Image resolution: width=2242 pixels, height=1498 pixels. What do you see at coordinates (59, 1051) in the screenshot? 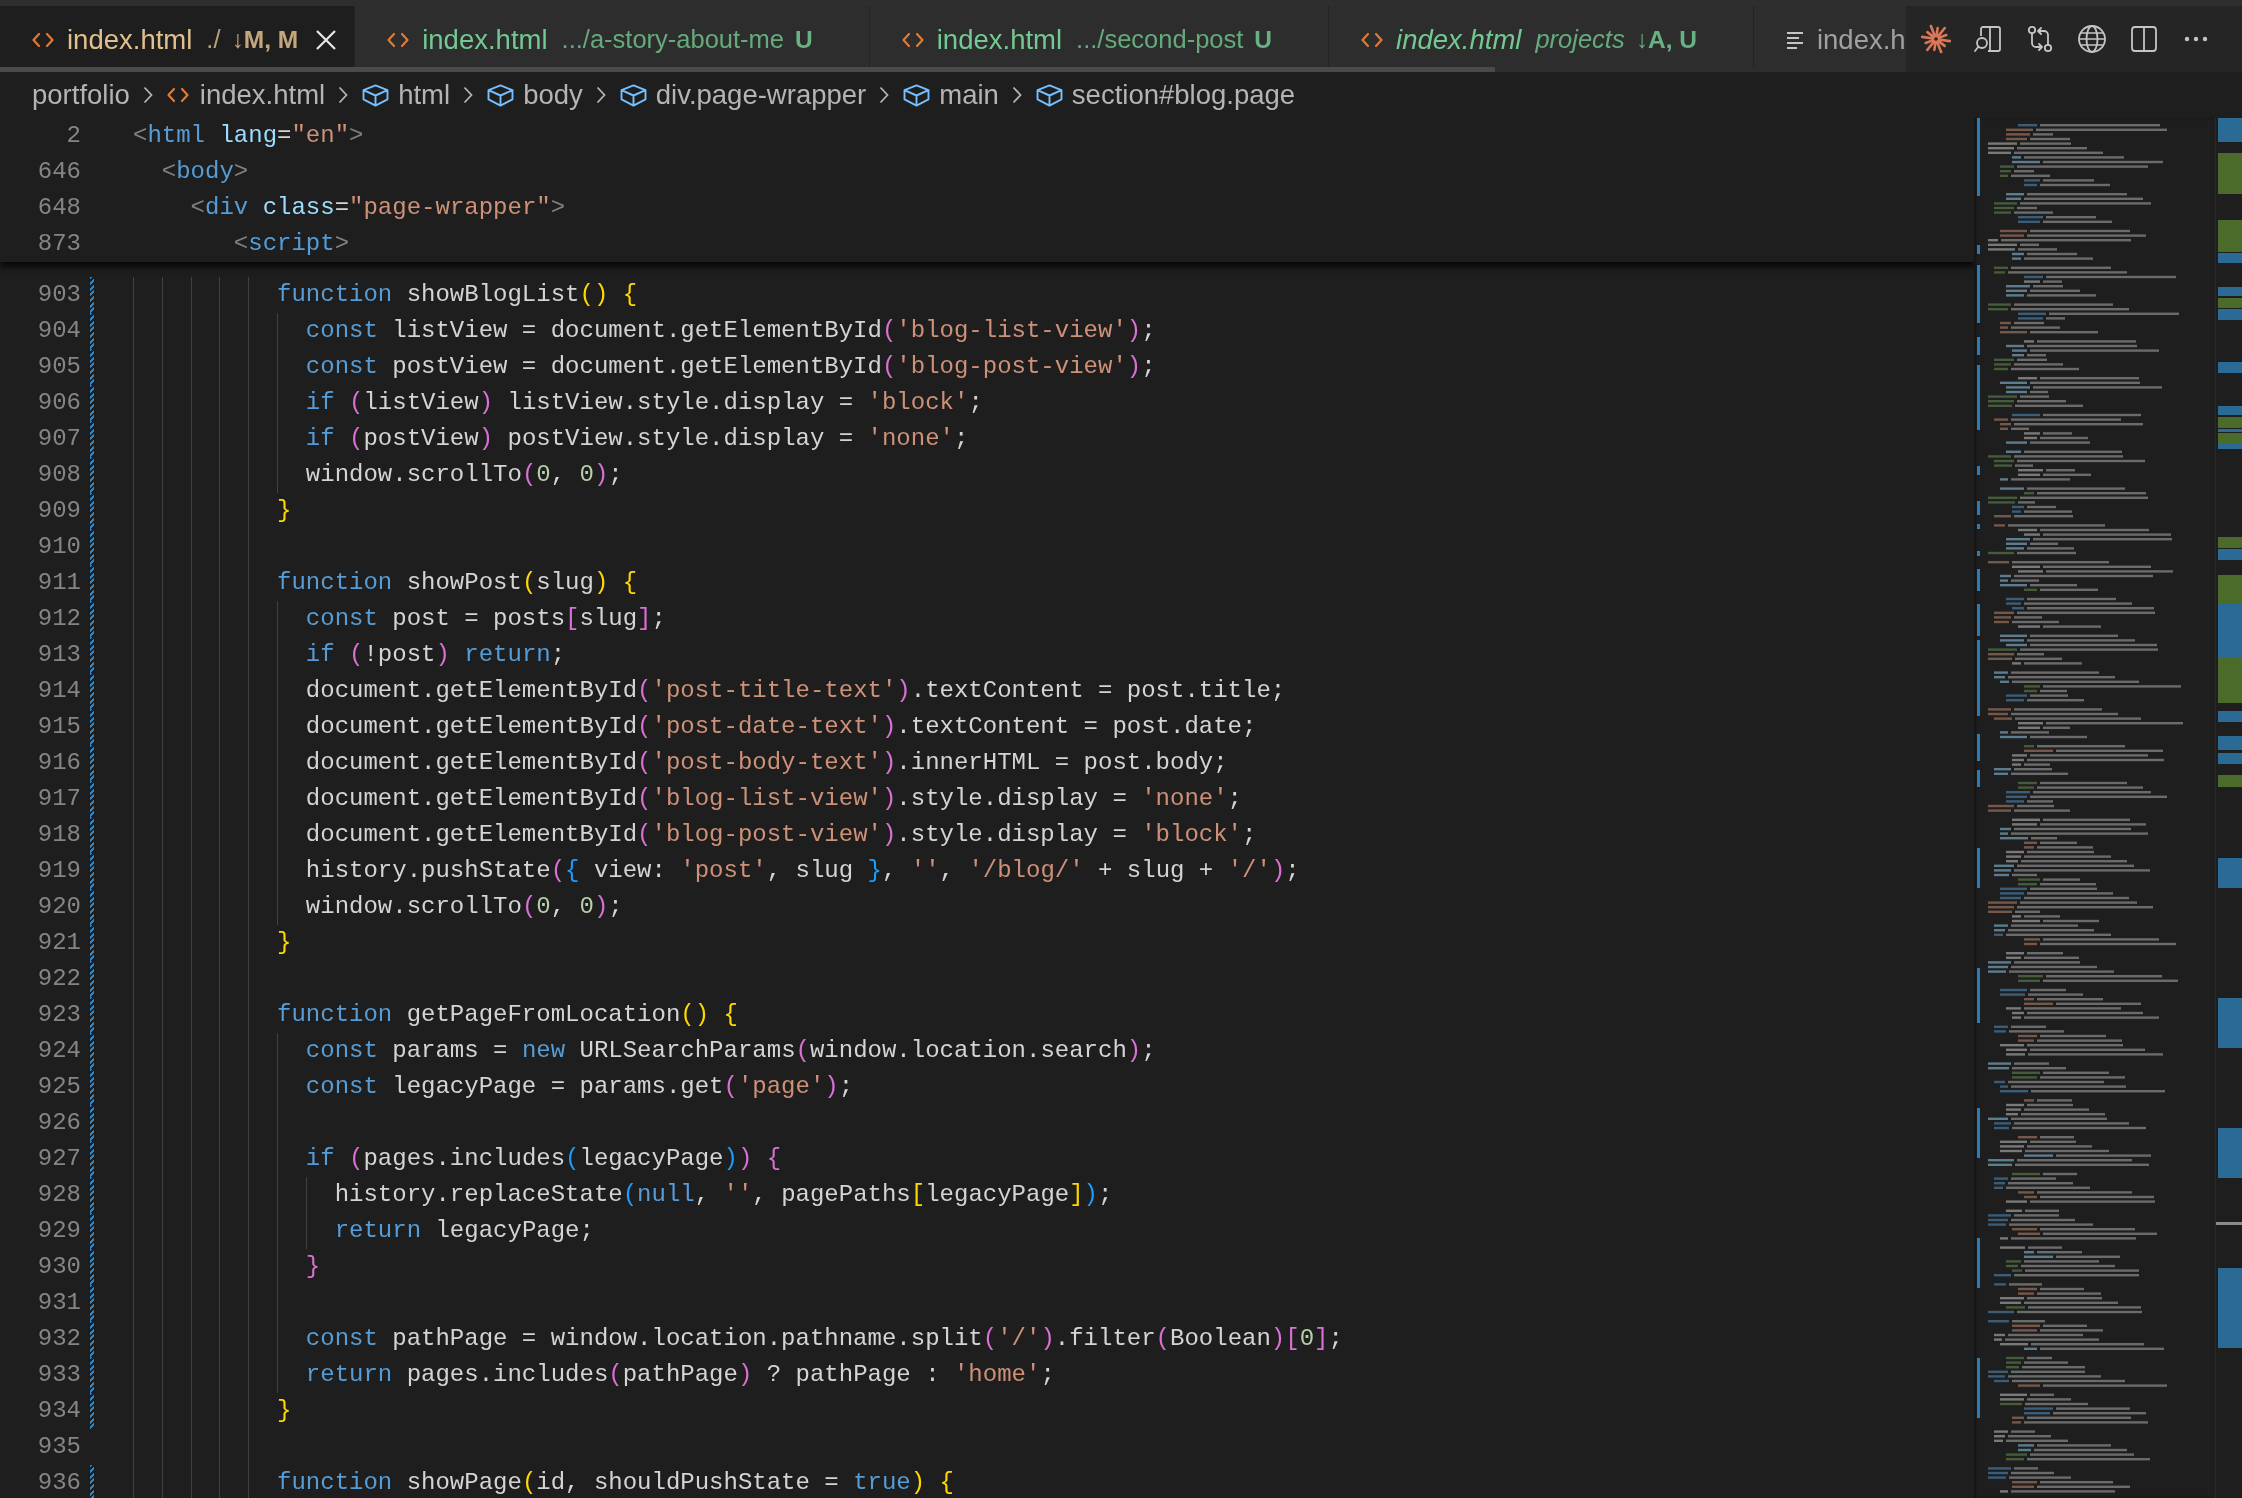
I see `line-number: 924` at bounding box center [59, 1051].